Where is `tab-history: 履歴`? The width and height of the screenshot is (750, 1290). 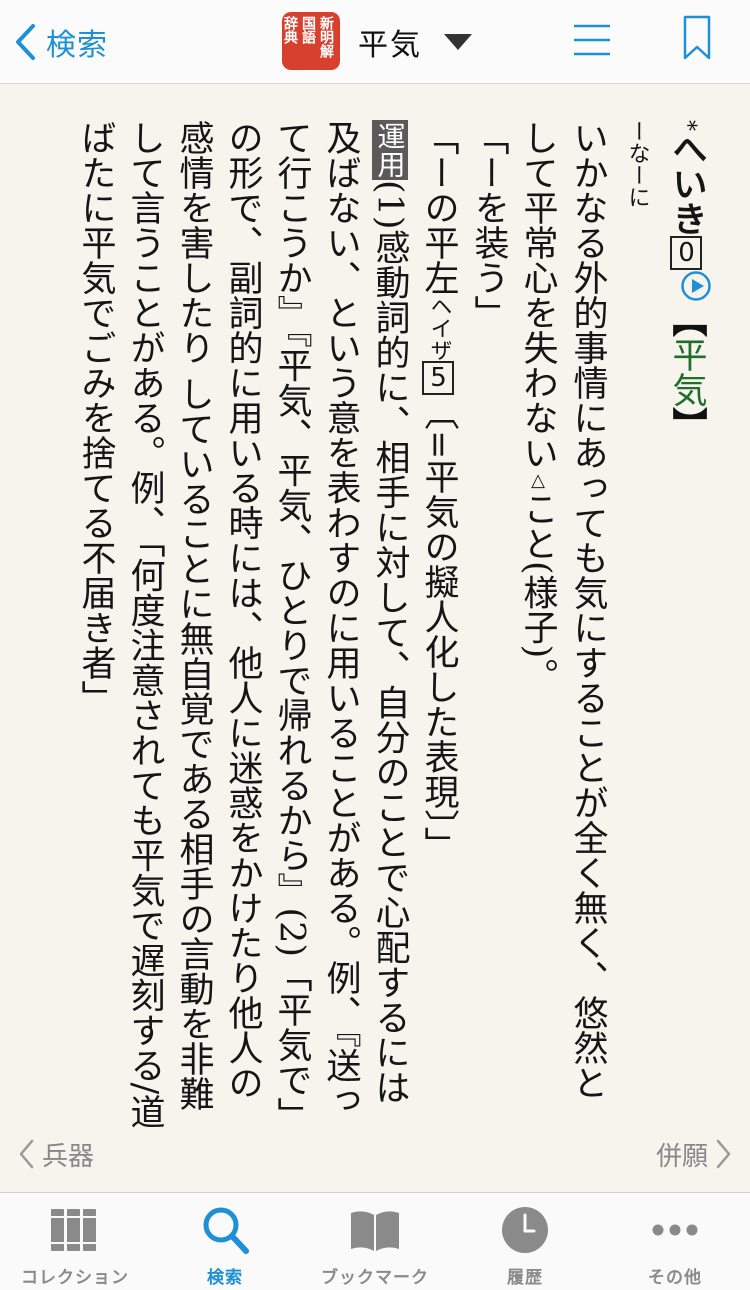
tab-history: 履歴 is located at coordinates (525, 1241).